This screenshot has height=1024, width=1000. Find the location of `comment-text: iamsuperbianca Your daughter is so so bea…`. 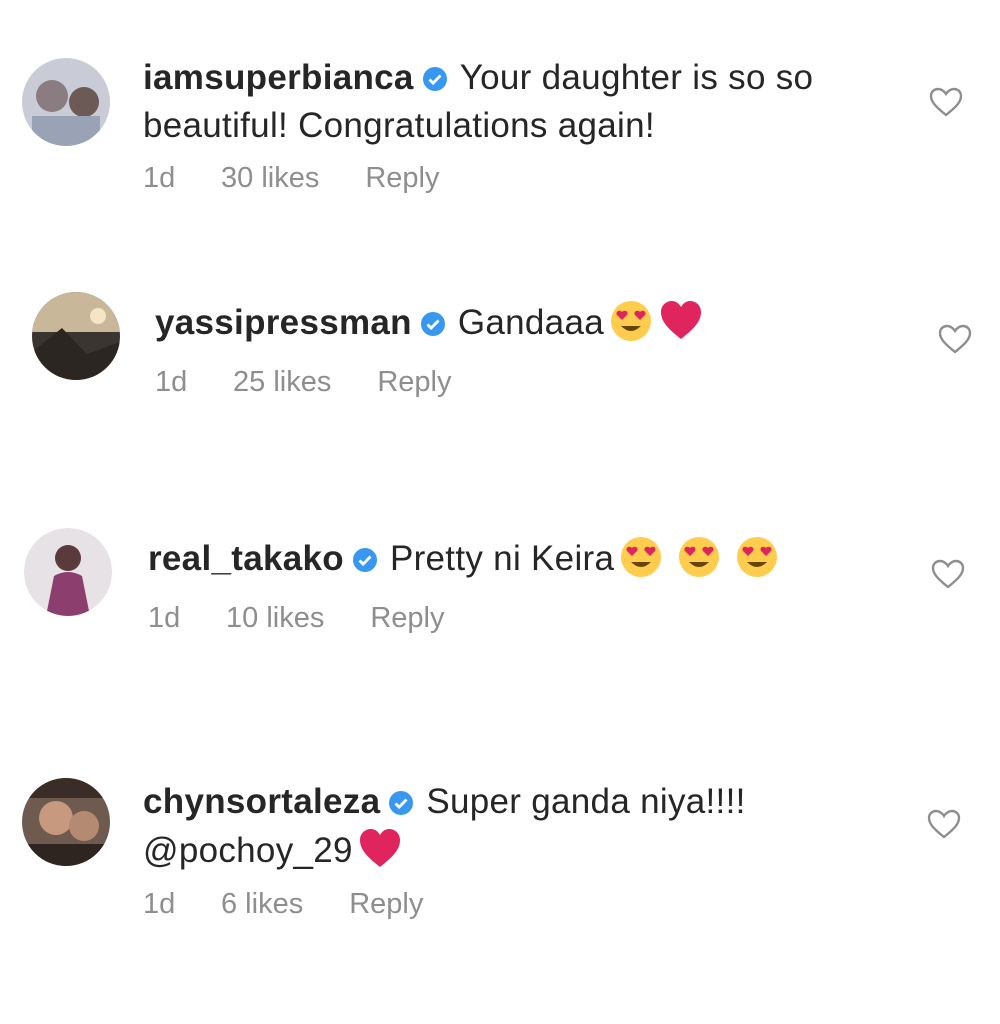

comment-text: iamsuperbianca Your daughter is so so bea… is located at coordinates (493, 102).